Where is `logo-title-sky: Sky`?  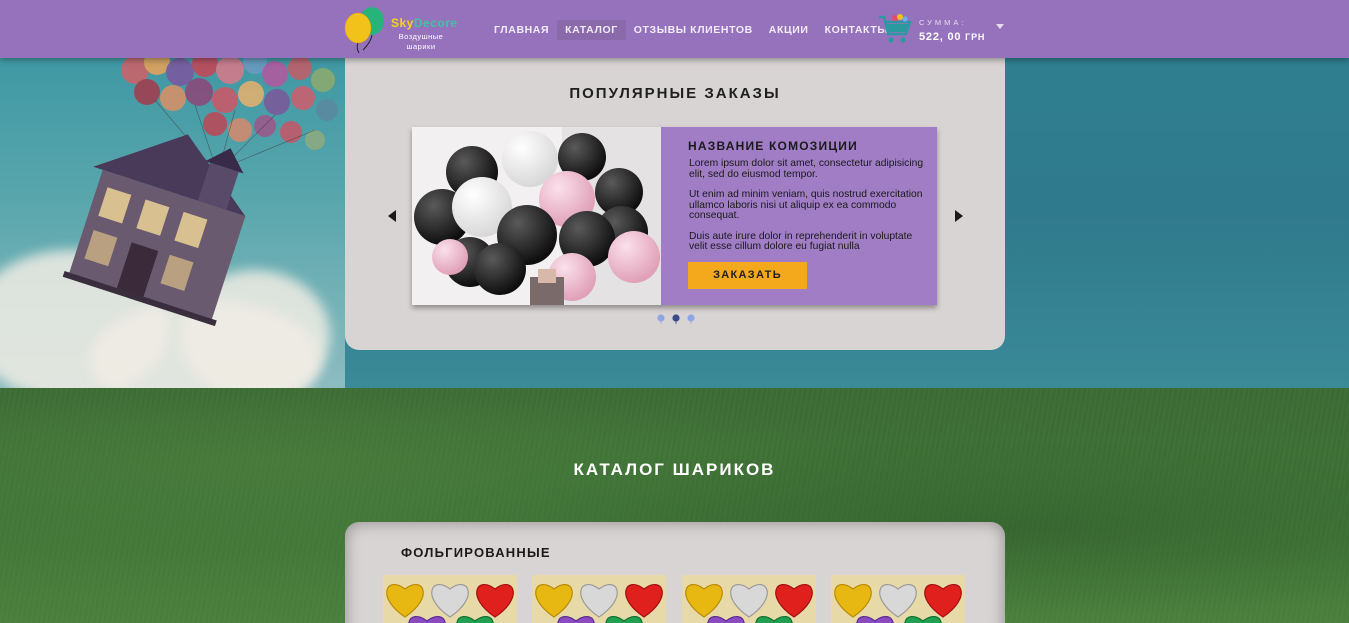
logo-title-sky: Sky is located at coordinates (402, 23).